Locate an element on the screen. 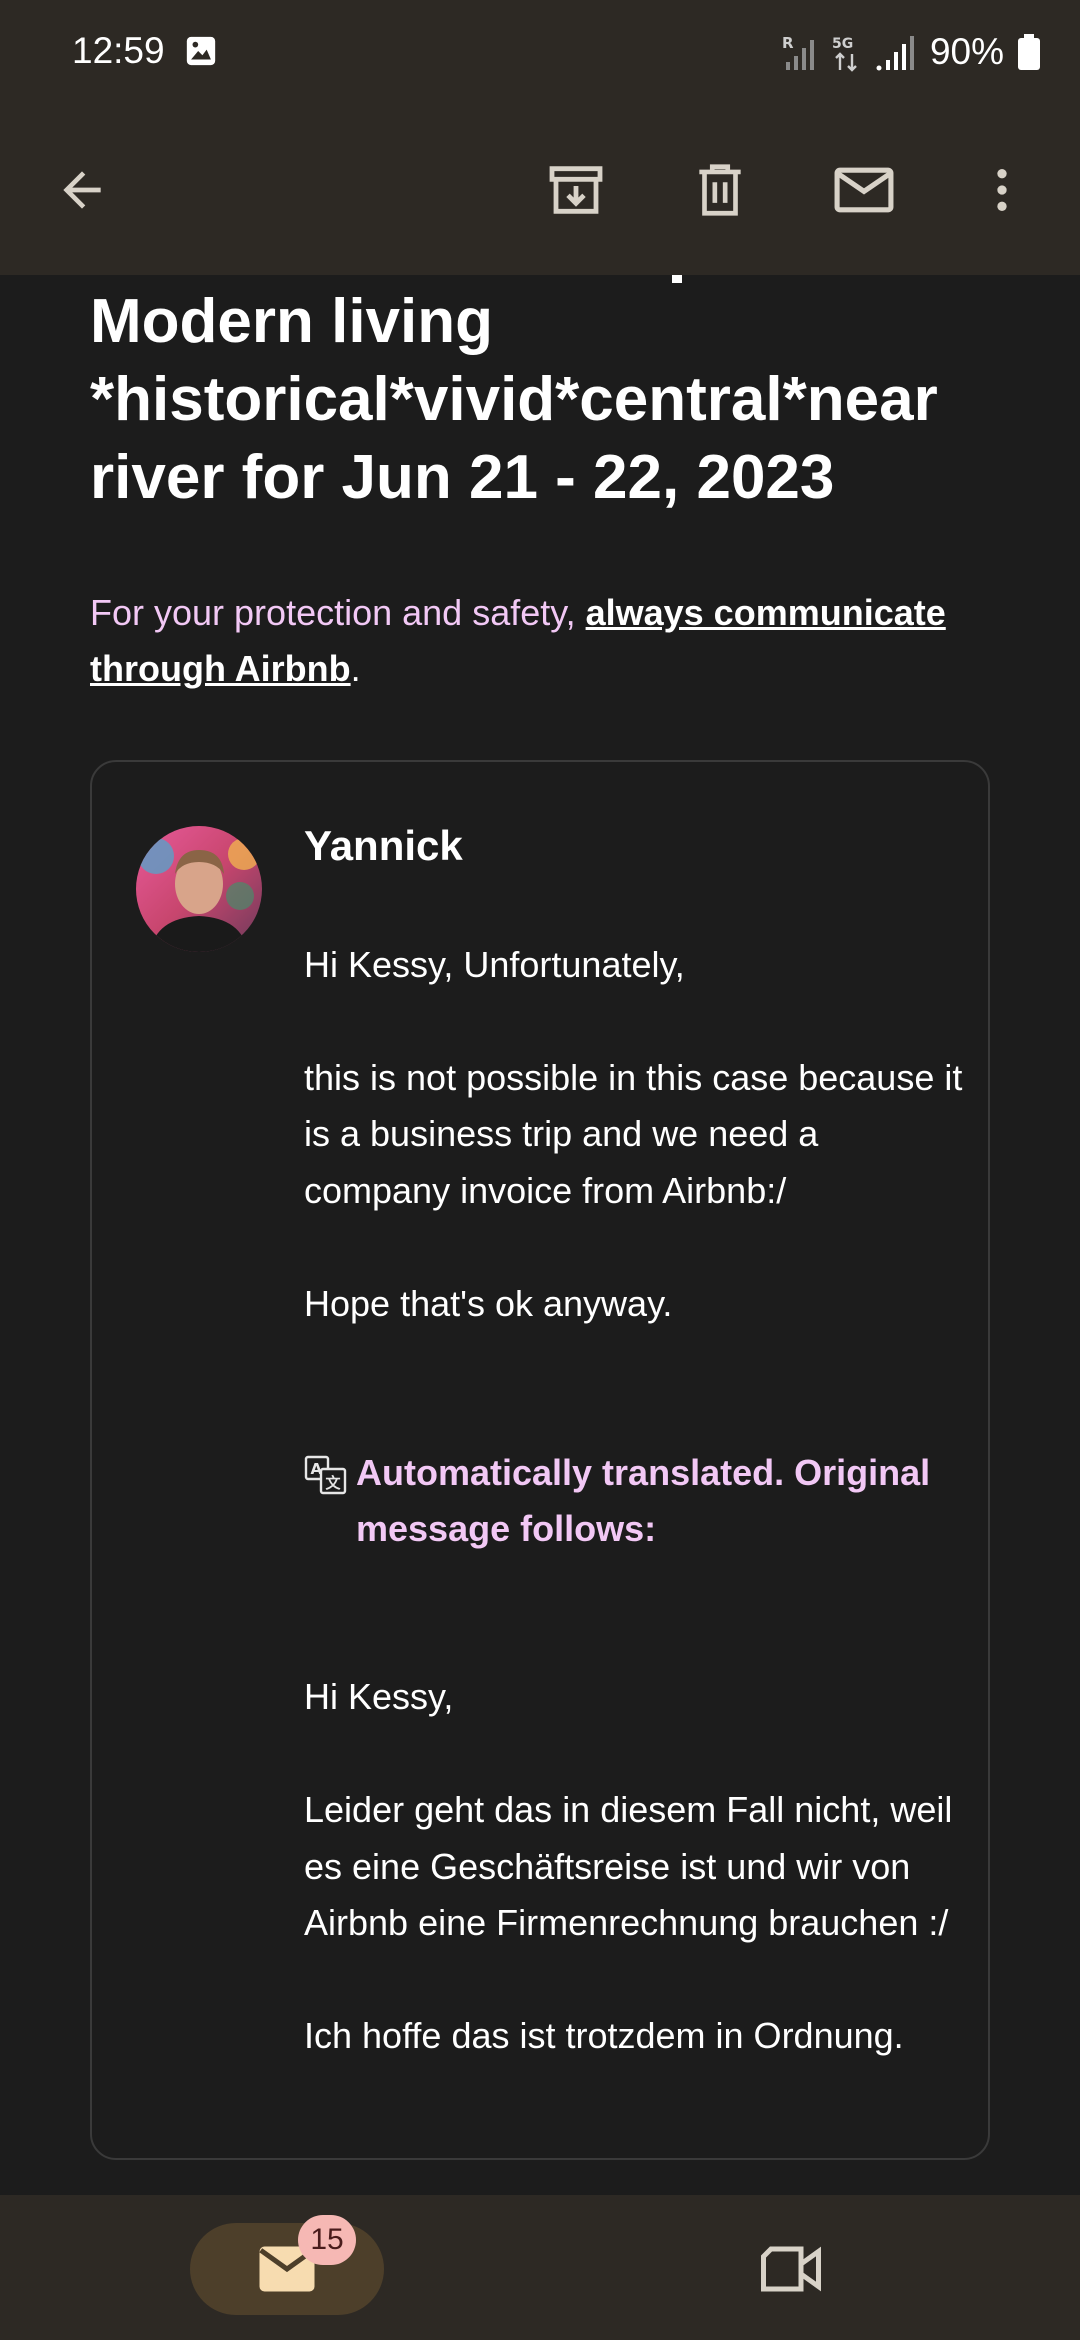 Image resolution: width=1080 pixels, height=2340 pixels. email-toolbar is located at coordinates (540, 190).